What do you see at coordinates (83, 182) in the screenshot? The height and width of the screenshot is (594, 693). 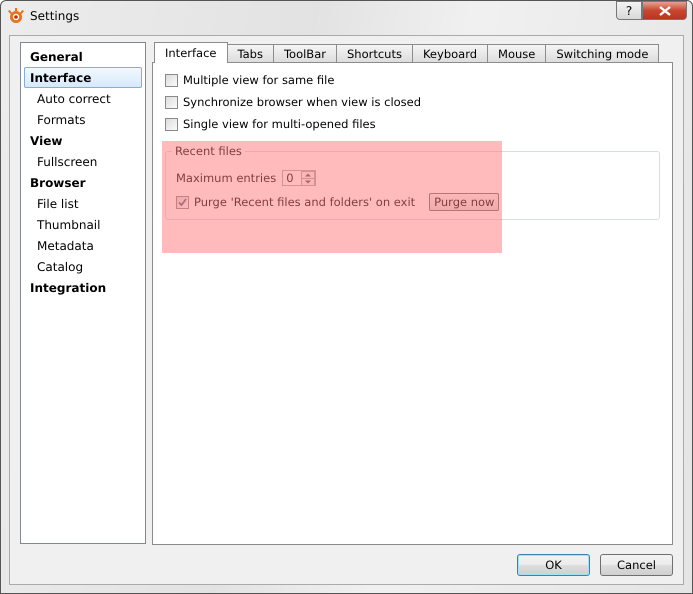 I see `tree-item: Browser` at bounding box center [83, 182].